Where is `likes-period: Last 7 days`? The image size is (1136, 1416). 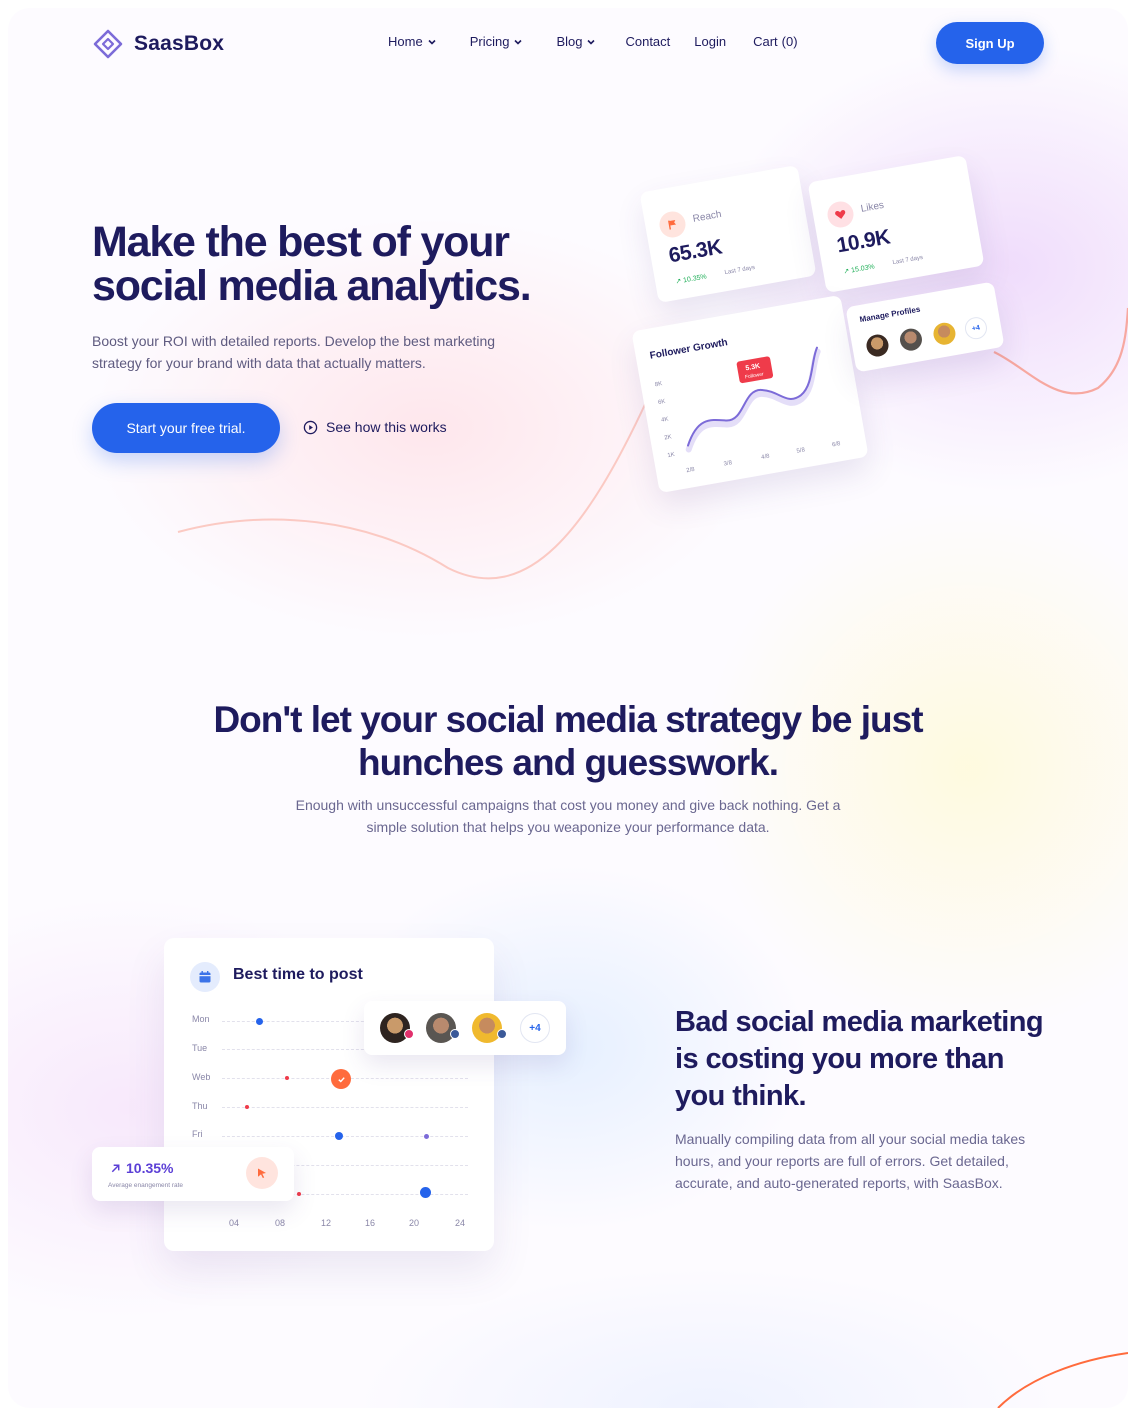 likes-period: Last 7 days is located at coordinates (908, 260).